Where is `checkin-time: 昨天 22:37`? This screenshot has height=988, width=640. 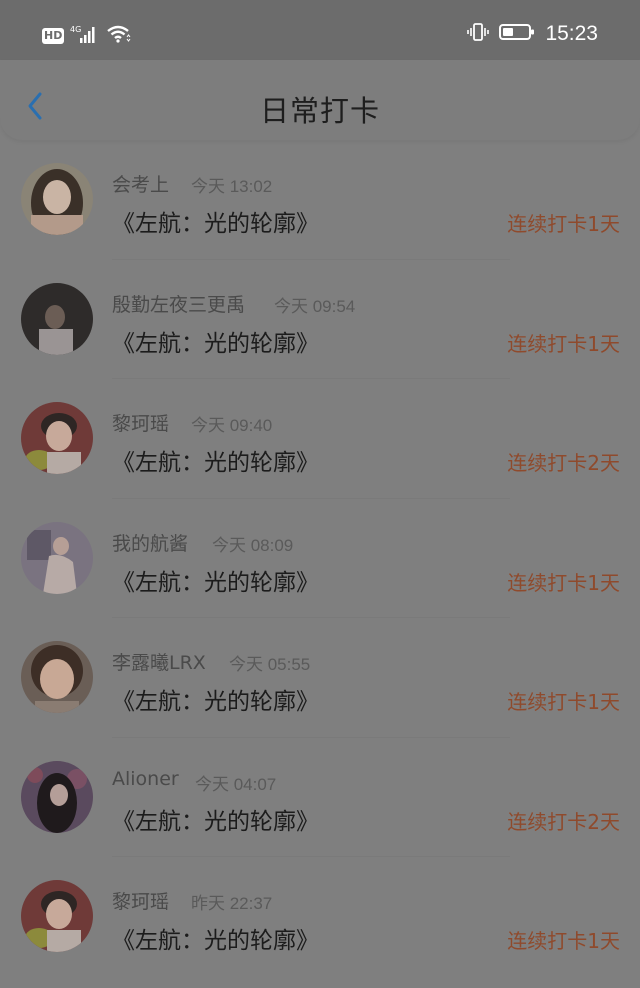
checkin-time: 昨天 22:37 is located at coordinates (232, 903).